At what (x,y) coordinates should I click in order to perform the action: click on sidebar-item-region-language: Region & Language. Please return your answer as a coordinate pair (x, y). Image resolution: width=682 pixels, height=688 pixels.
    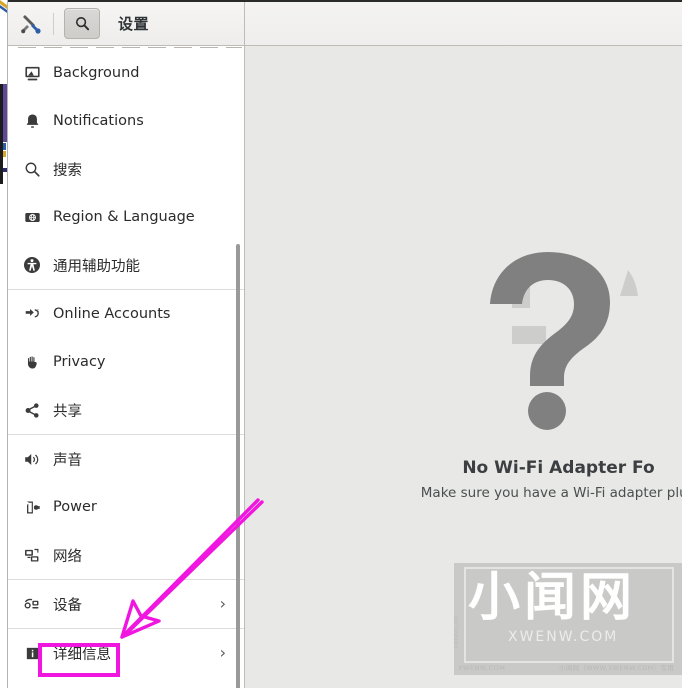
    Looking at the image, I should click on (126, 217).